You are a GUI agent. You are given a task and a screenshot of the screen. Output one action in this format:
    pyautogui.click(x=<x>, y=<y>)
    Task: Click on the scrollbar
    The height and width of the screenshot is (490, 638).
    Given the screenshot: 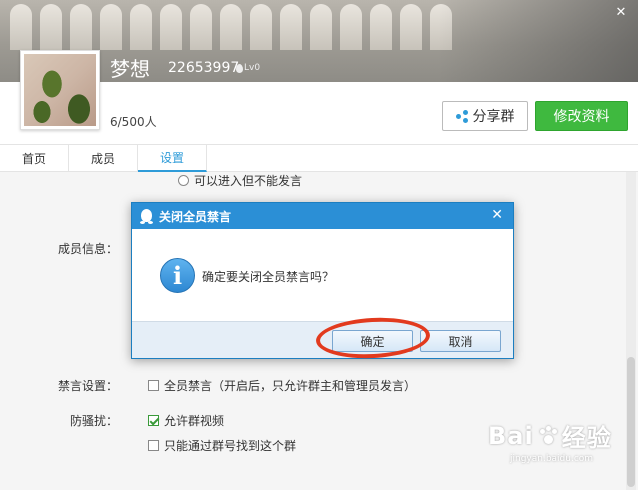 What is the action you would take?
    pyautogui.click(x=631, y=331)
    